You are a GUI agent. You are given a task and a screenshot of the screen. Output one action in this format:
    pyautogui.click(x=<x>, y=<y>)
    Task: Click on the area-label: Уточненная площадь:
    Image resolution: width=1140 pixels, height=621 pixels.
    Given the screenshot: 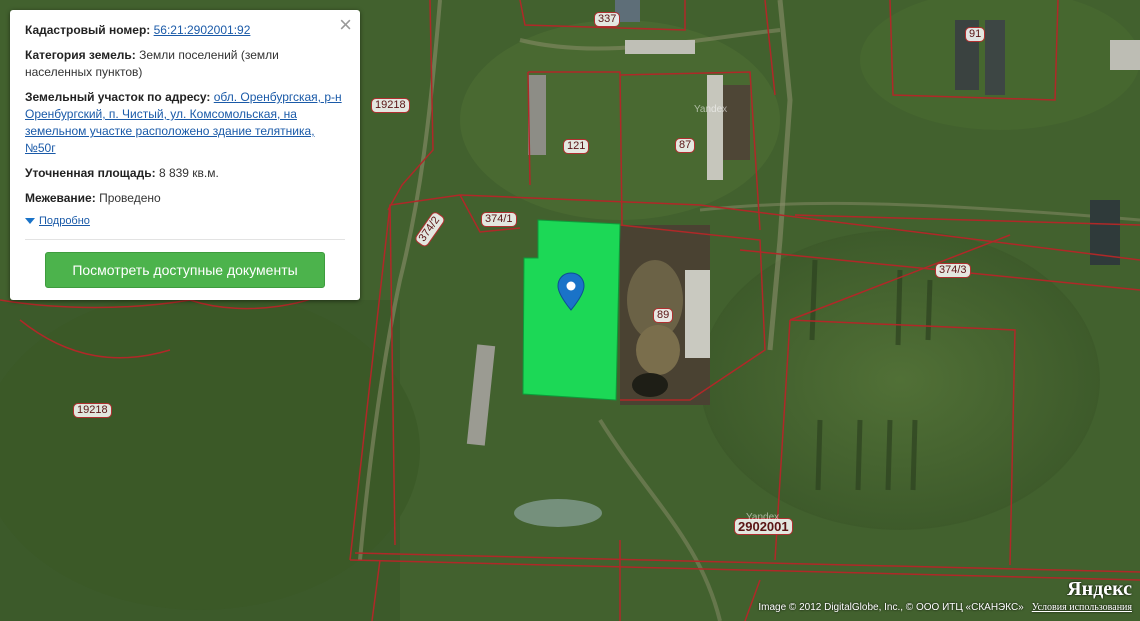 What is the action you would take?
    pyautogui.click(x=90, y=173)
    